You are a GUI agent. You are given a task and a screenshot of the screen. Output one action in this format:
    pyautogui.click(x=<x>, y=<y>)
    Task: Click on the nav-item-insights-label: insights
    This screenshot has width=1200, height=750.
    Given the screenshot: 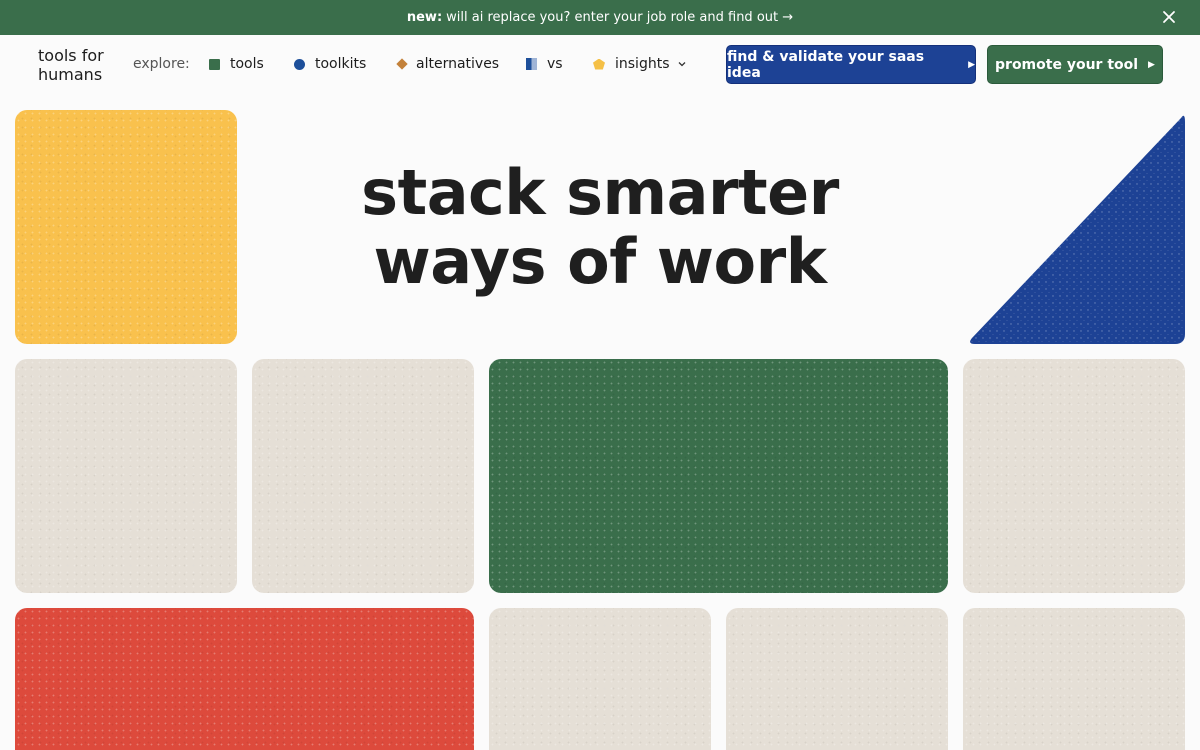 What is the action you would take?
    pyautogui.click(x=642, y=64)
    